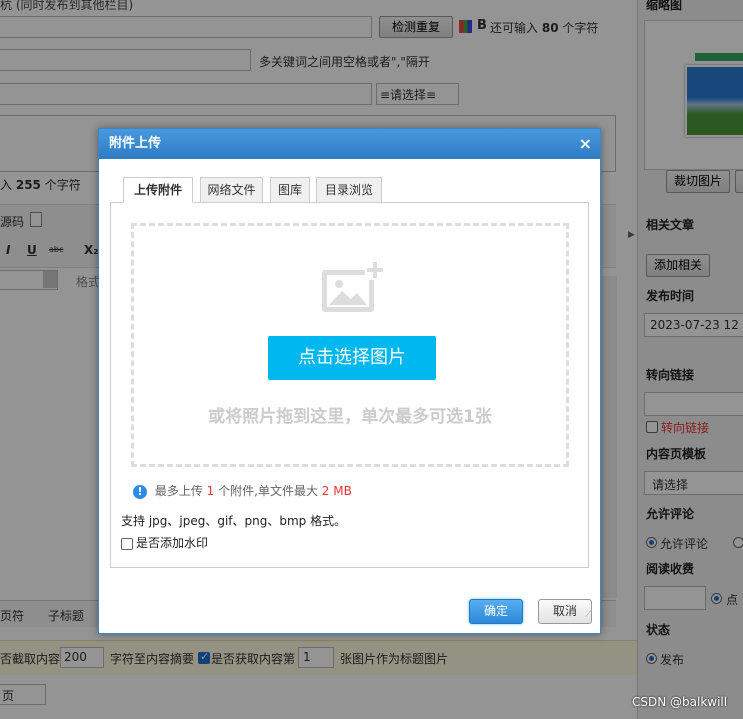 The height and width of the screenshot is (719, 743). Describe the element at coordinates (234, 521) in the screenshot. I see `supported-formats: 支持 jpg、jpeg、gif、png、bmp 格式。` at that location.